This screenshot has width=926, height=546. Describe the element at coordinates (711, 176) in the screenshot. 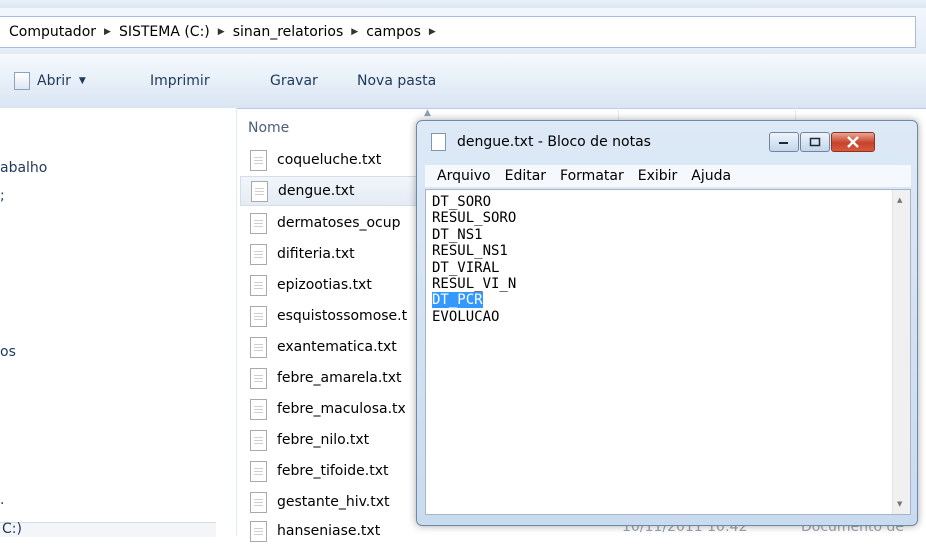

I see `menu-ajuda: Ajuda` at that location.